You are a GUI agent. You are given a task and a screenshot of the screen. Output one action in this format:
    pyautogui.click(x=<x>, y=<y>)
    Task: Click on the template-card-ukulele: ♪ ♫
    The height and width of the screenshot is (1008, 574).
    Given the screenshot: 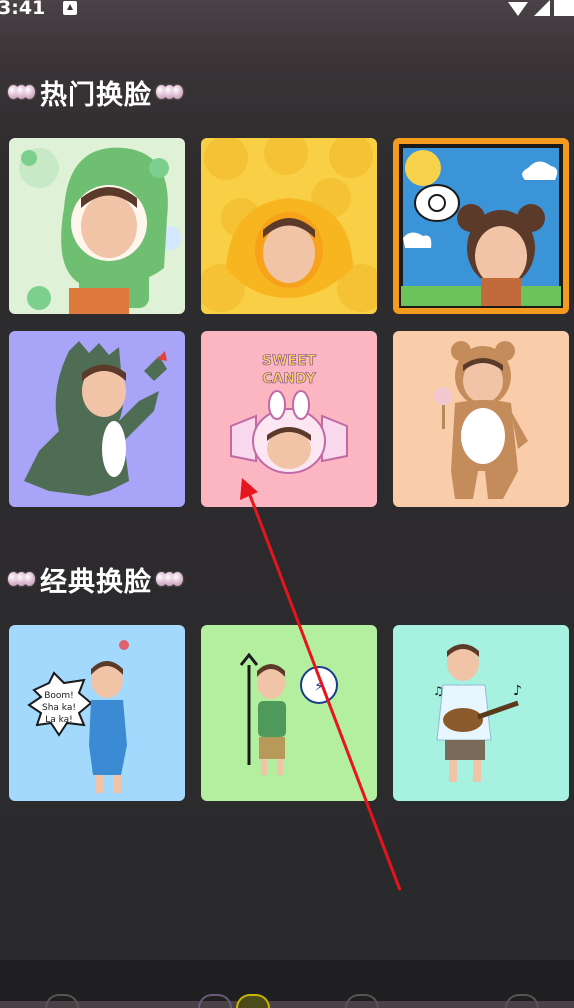 What is the action you would take?
    pyautogui.click(x=481, y=713)
    